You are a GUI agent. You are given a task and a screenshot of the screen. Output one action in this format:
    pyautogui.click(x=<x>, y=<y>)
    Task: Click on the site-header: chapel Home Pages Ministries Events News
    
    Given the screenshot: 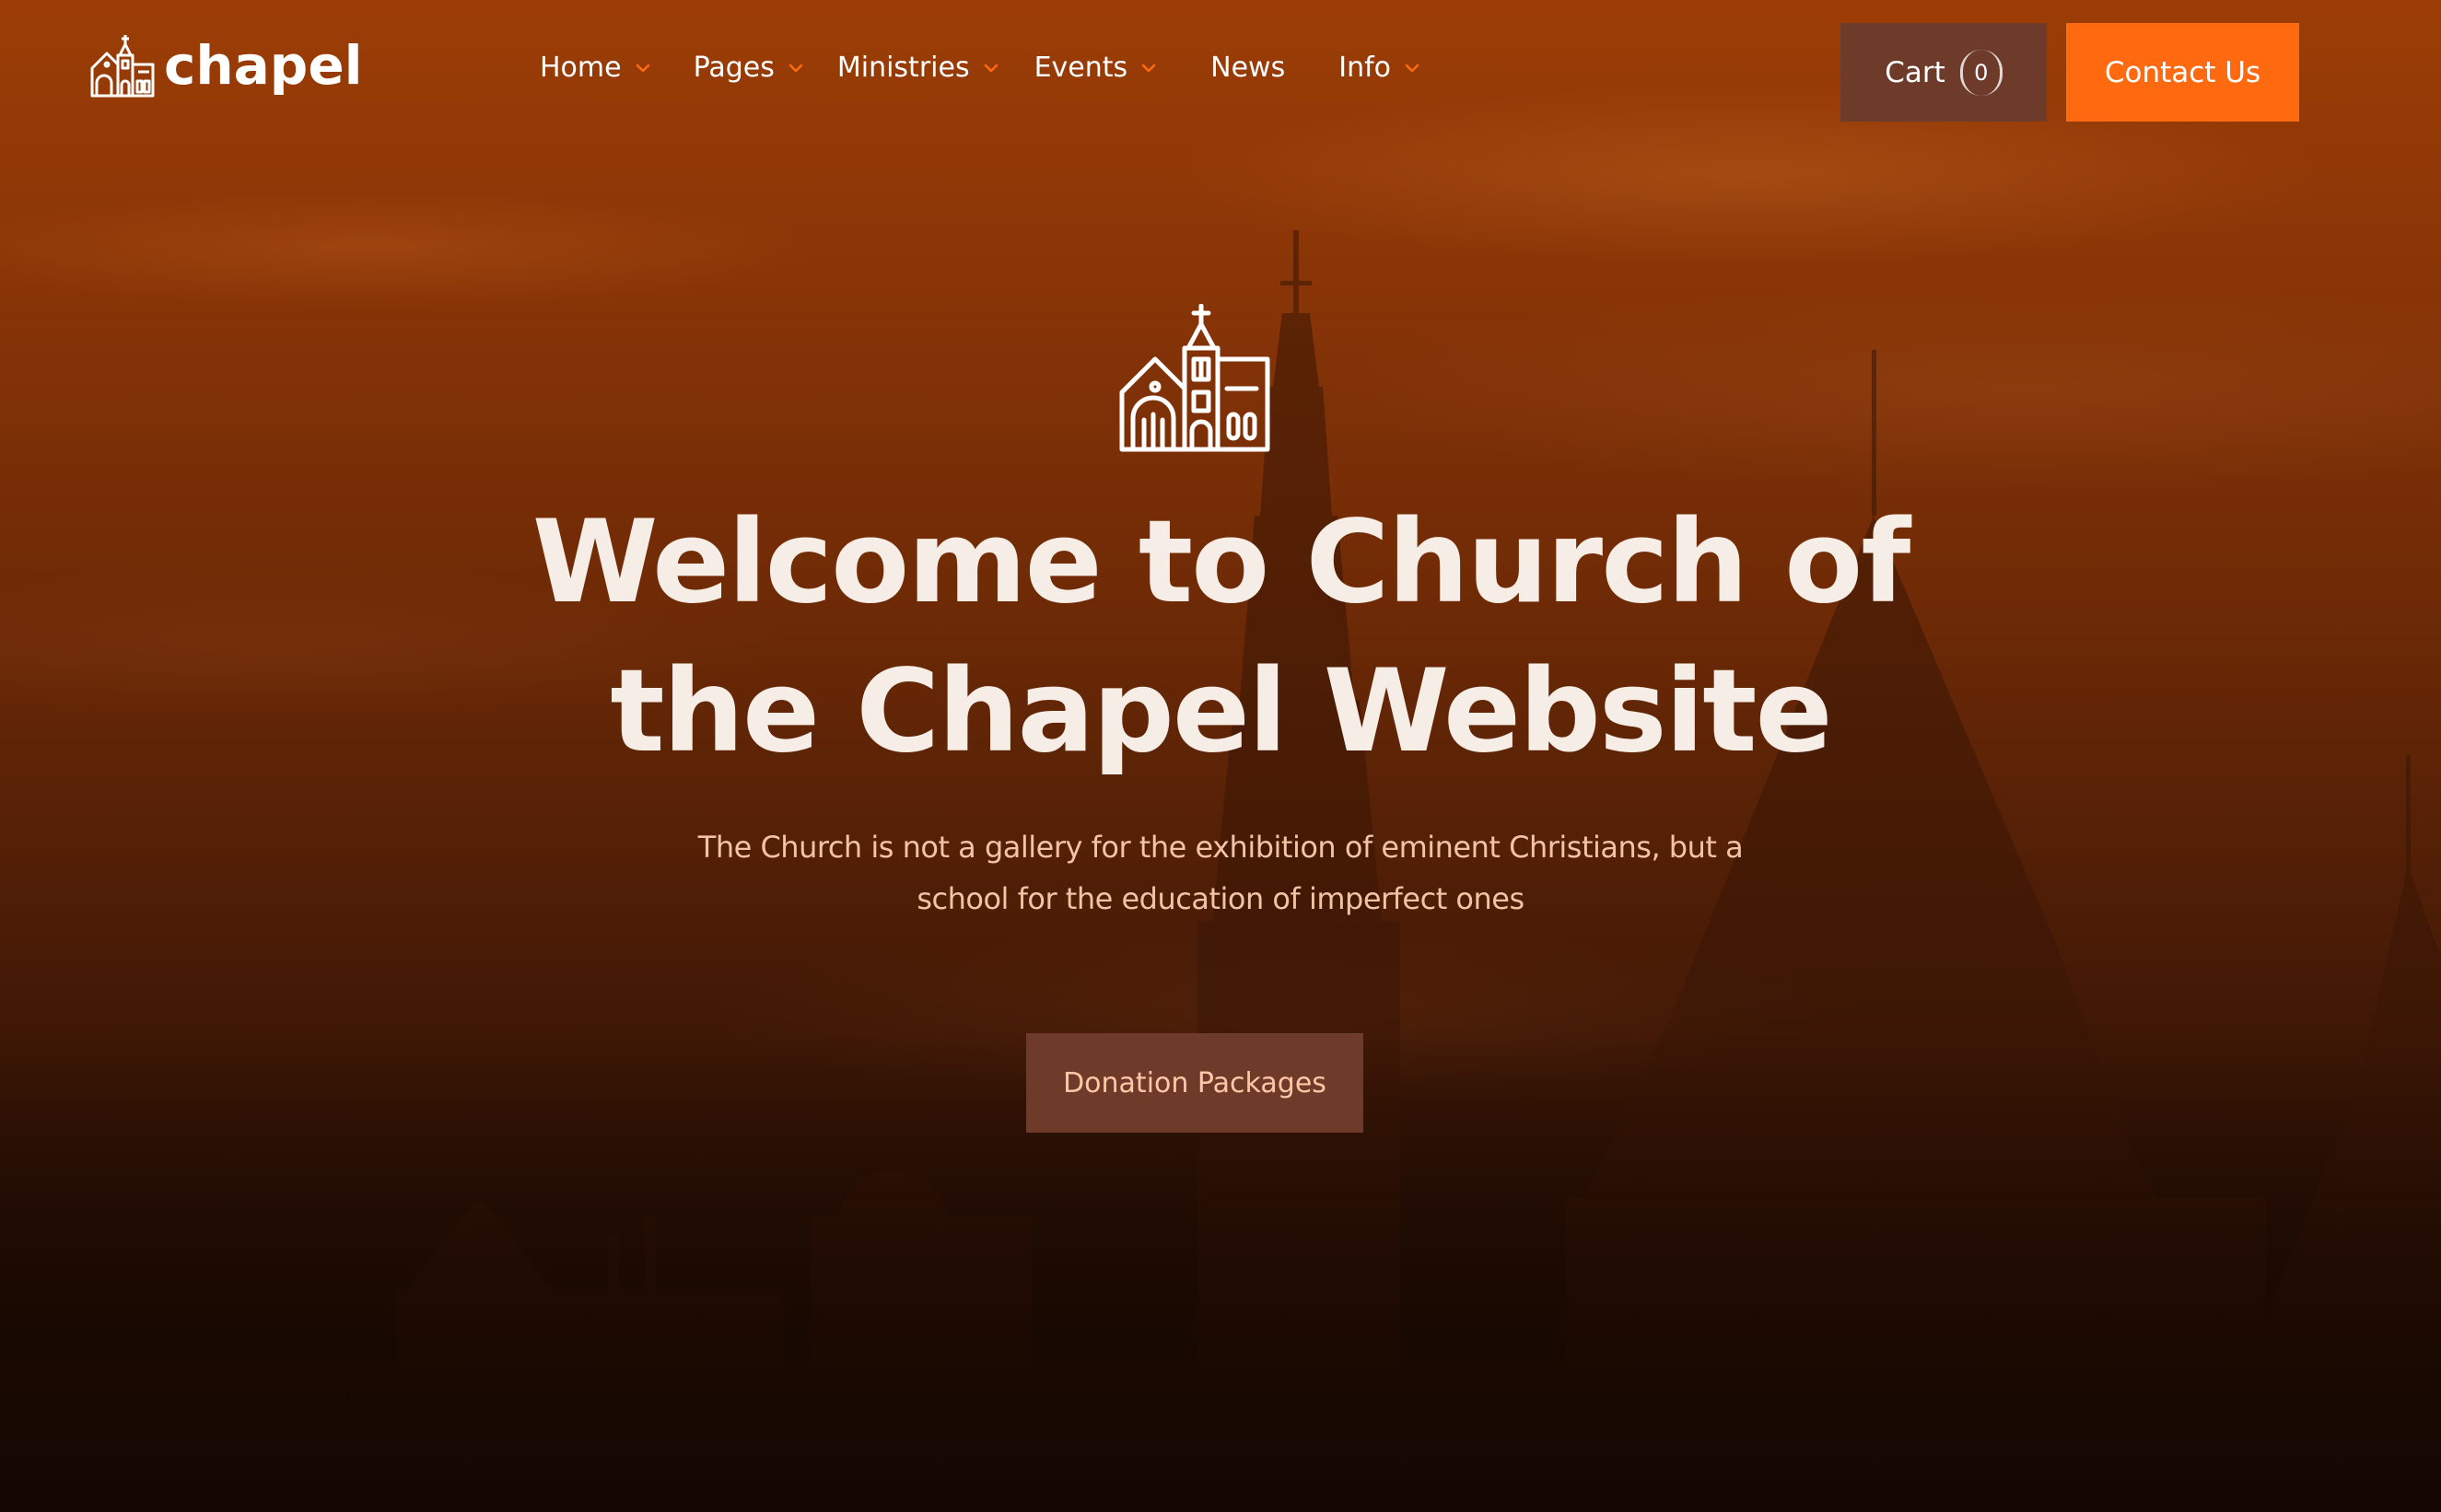 What is the action you would take?
    pyautogui.click(x=1220, y=72)
    